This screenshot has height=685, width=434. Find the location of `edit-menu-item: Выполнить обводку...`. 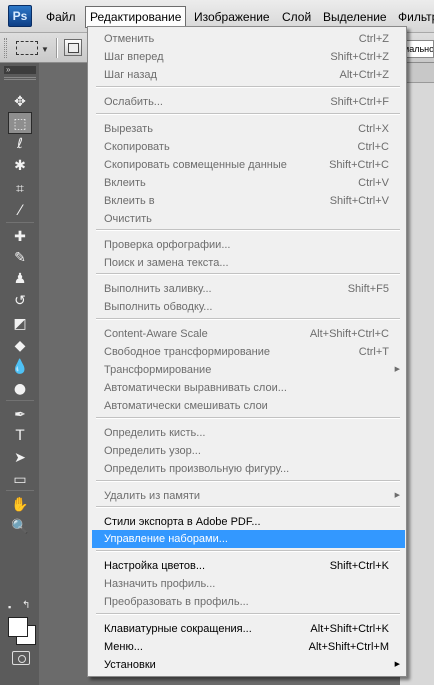

edit-menu-item: Выполнить обводку... is located at coordinates (247, 307).